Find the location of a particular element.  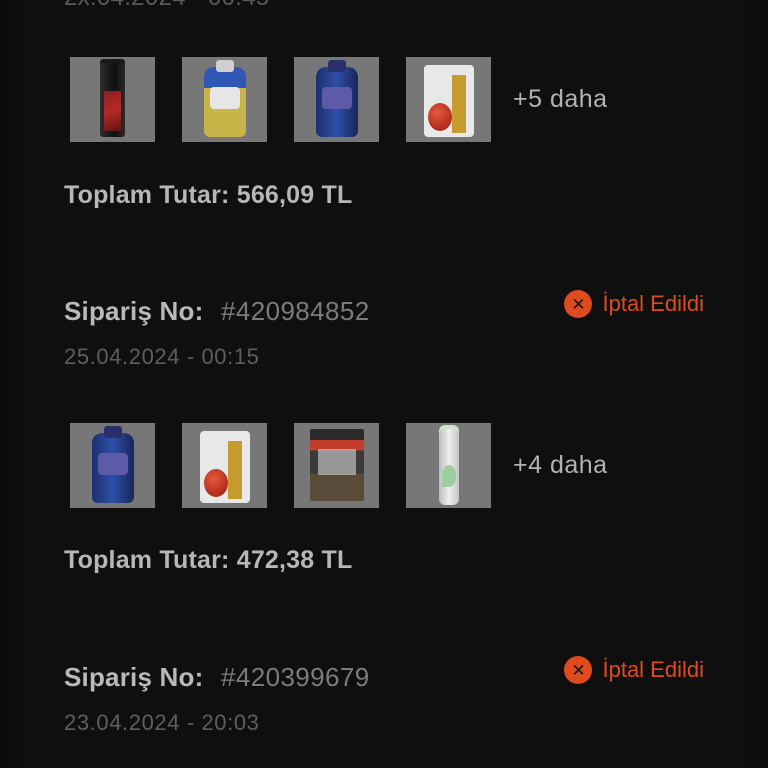

total-value: 472,38 TL is located at coordinates (294, 560).